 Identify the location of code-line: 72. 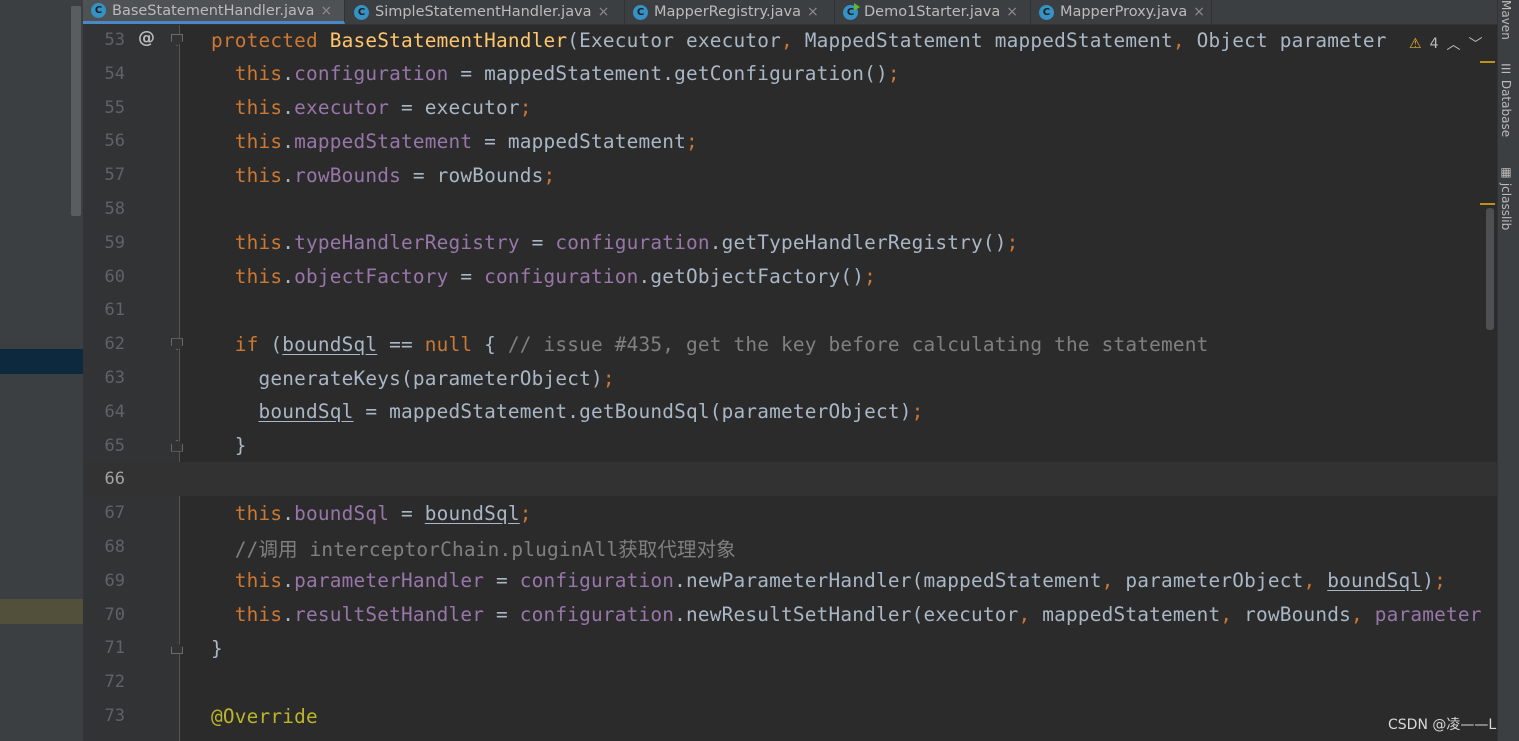
(790, 682).